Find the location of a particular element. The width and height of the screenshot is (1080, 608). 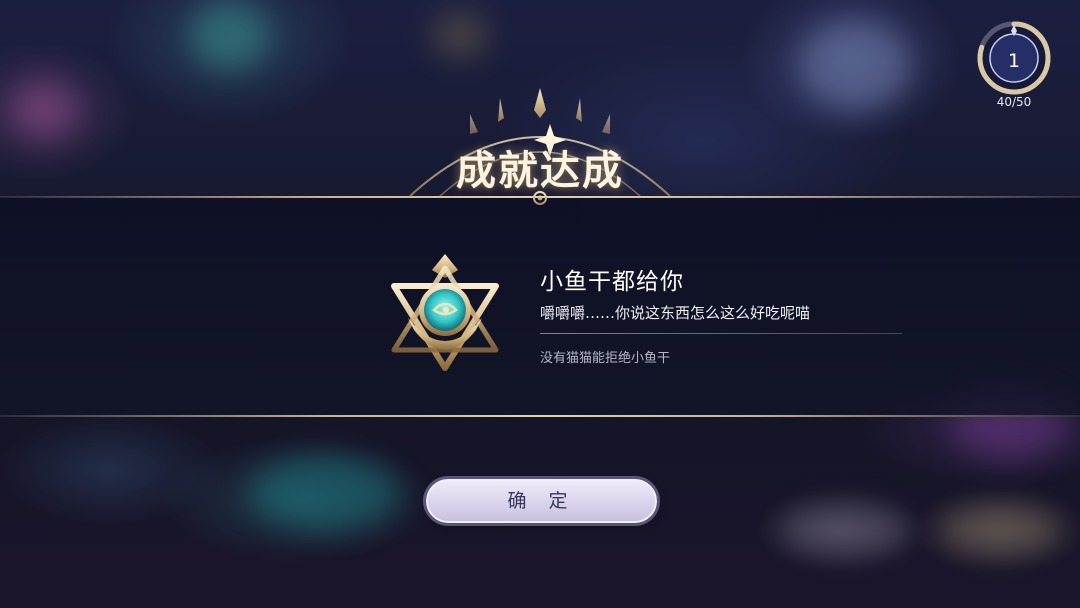

achievement-emblem-icon is located at coordinates (445, 312).